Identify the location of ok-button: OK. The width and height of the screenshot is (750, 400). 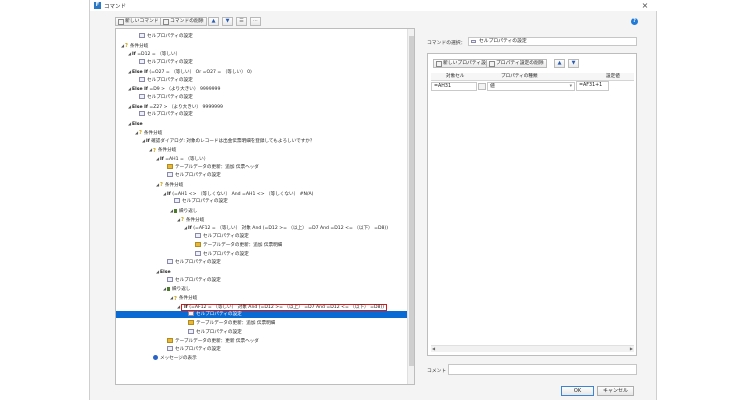
(577, 391).